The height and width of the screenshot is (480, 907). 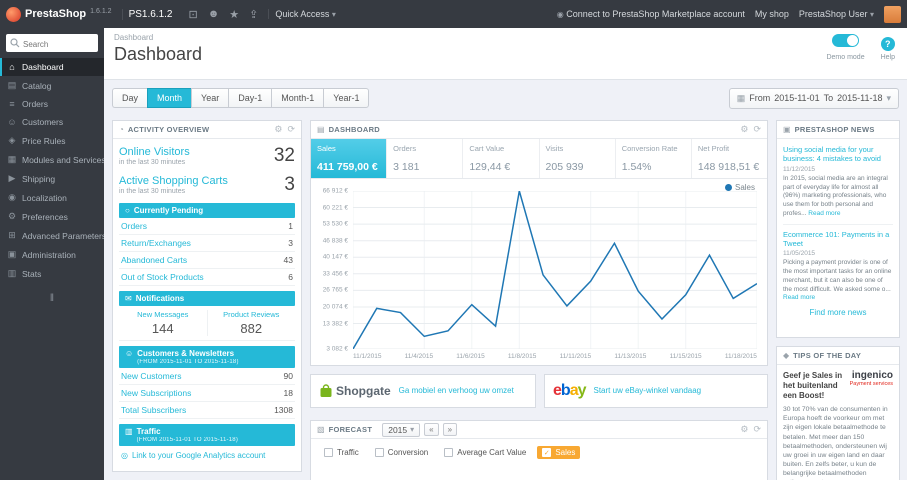 I want to click on forecast-legend-sales: ✓ Sales, so click(x=559, y=452).